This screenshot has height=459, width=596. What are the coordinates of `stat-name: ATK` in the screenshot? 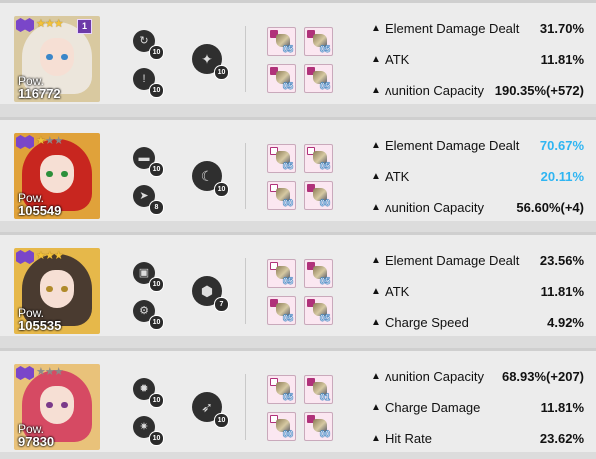 It's located at (397, 176).